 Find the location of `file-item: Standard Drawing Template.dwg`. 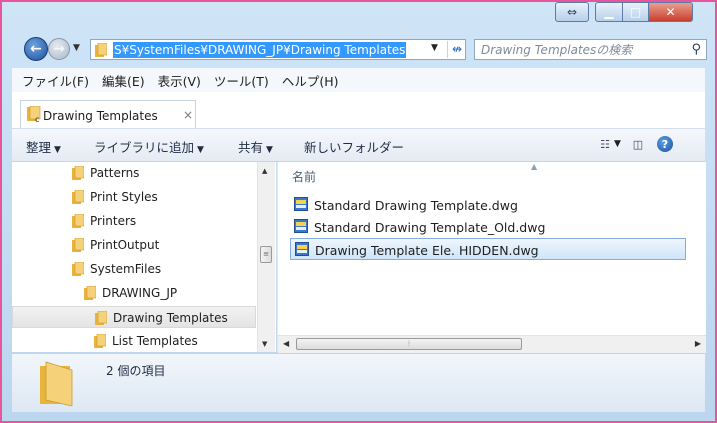

file-item: Standard Drawing Template.dwg is located at coordinates (488, 205).